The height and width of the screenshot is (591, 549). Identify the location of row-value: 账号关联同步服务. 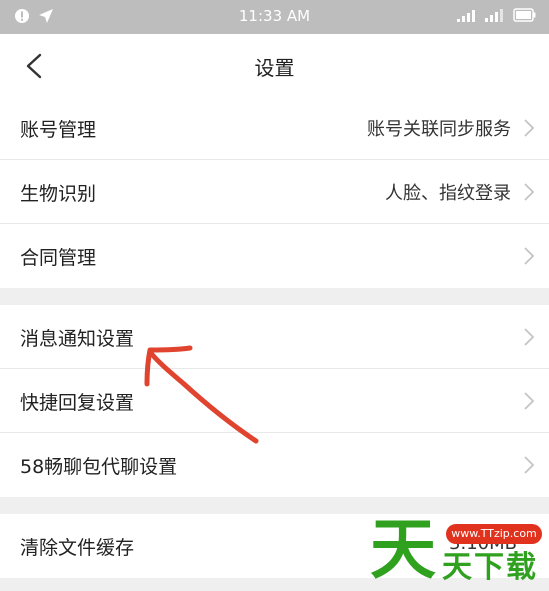
(439, 129).